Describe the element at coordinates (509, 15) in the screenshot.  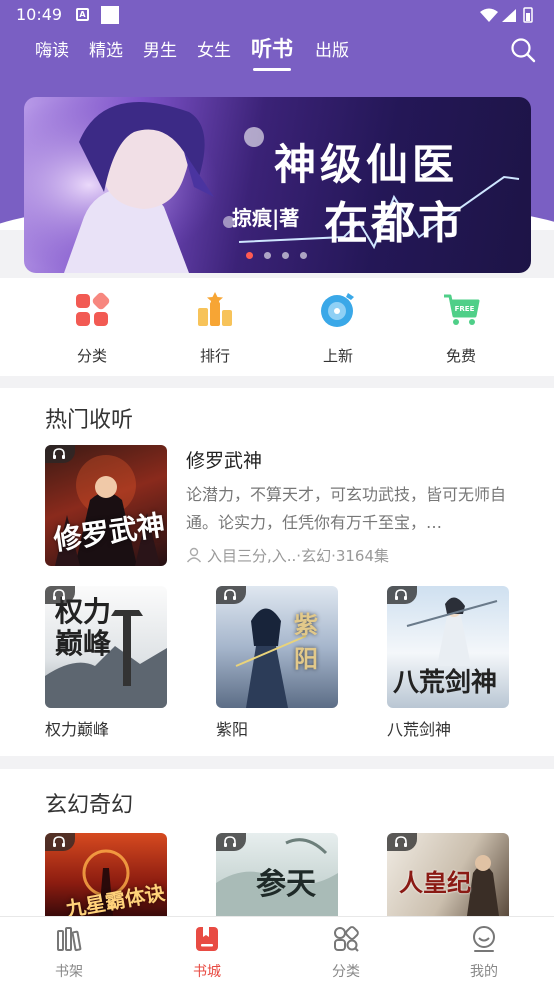
I see `signal-icon` at that location.